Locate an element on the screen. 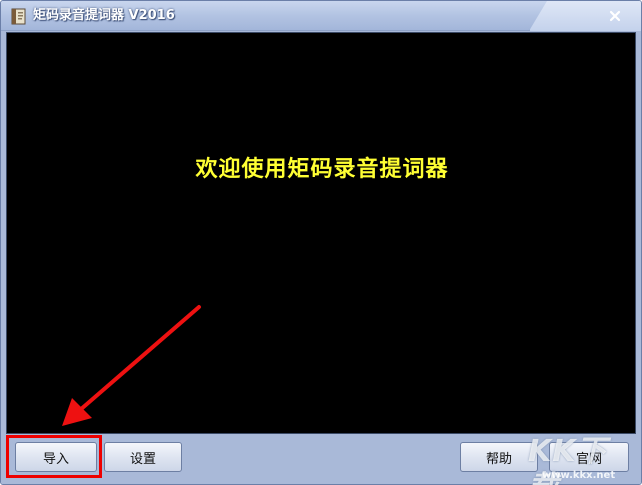 The image size is (642, 485). close-icon is located at coordinates (615, 16).